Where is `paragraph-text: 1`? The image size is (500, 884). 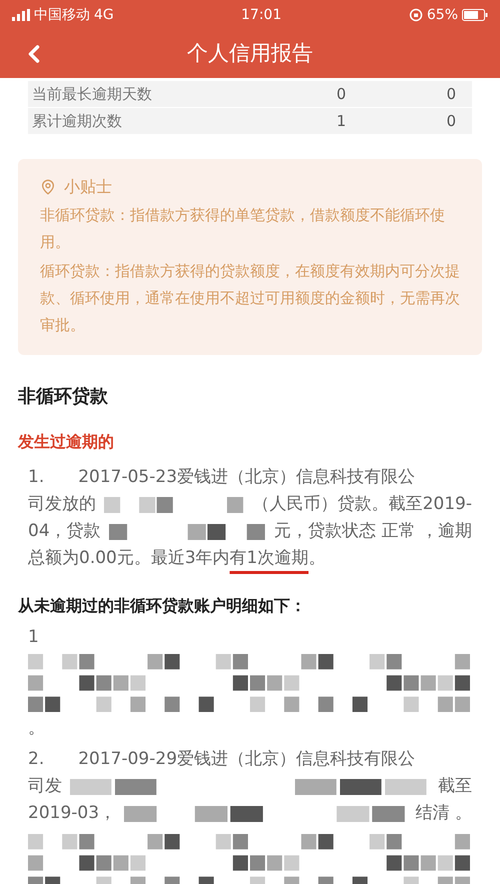 paragraph-text: 1 is located at coordinates (33, 637).